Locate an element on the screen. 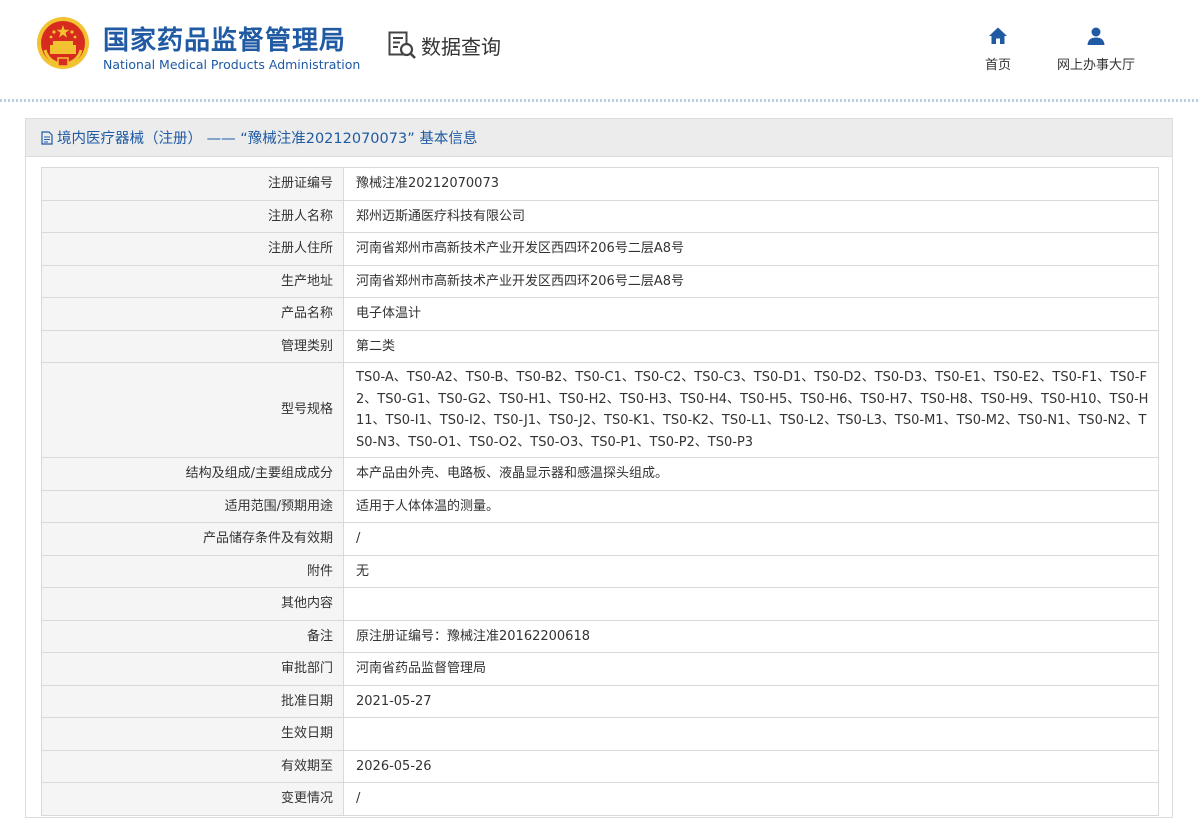  user-icon is located at coordinates (1096, 36).